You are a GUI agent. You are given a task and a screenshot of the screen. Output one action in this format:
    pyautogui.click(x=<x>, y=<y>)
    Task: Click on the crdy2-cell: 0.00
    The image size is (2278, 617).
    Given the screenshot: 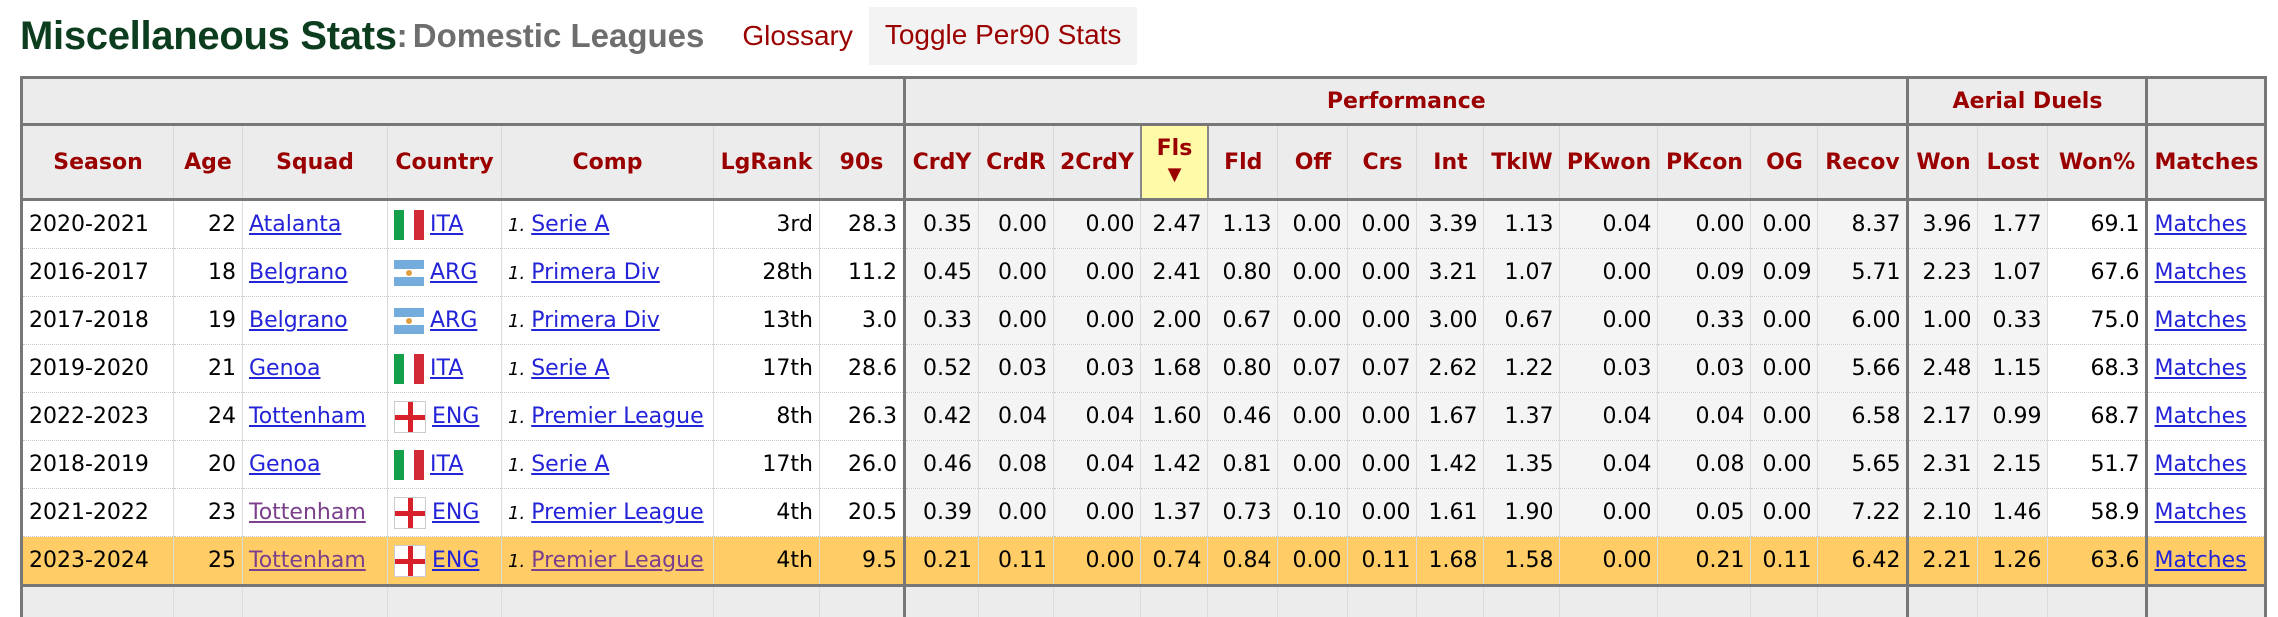 What is the action you would take?
    pyautogui.click(x=1097, y=321)
    